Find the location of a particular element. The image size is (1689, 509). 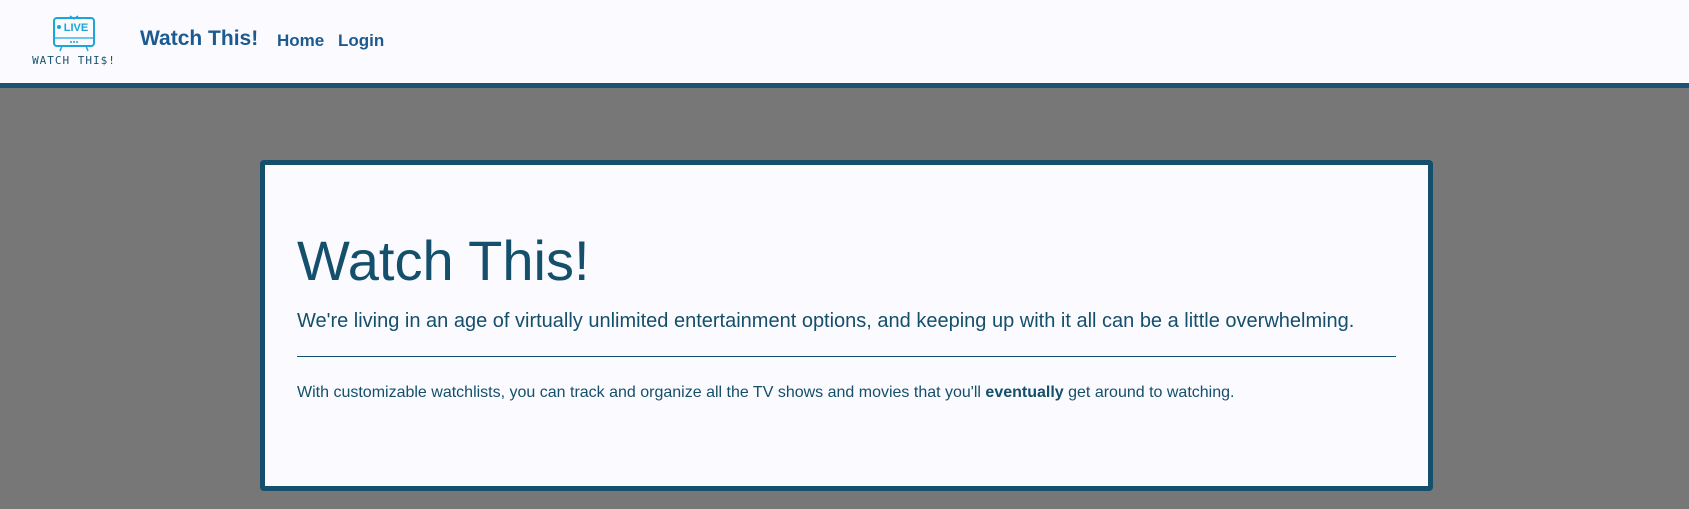

brand-title: Watch This! is located at coordinates (199, 39).